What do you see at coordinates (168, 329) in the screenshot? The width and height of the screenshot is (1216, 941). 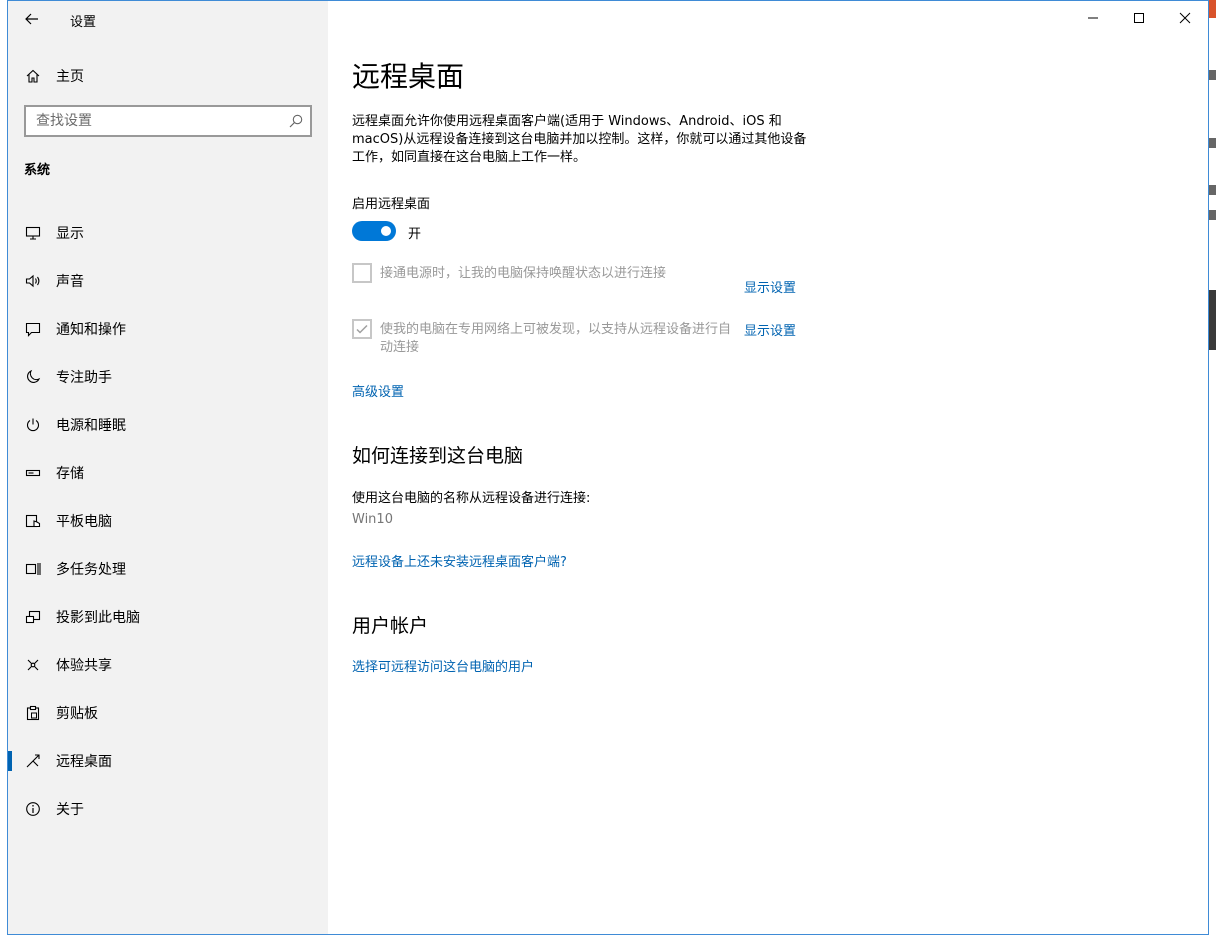 I see `sidebar-item-notifications: 通知和操作` at bounding box center [168, 329].